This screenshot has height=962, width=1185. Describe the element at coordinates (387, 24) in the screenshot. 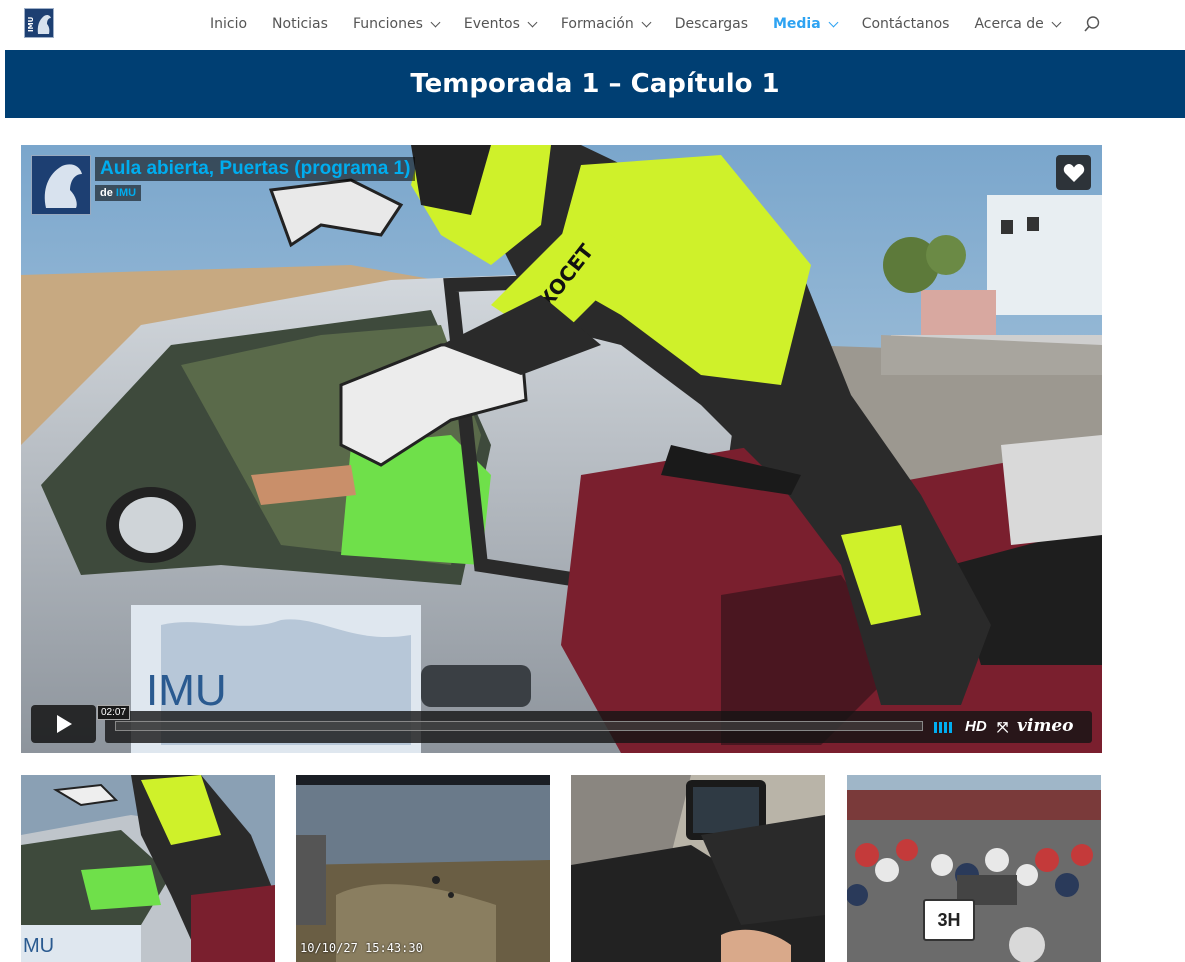

I see `nav-label: Funciones` at that location.